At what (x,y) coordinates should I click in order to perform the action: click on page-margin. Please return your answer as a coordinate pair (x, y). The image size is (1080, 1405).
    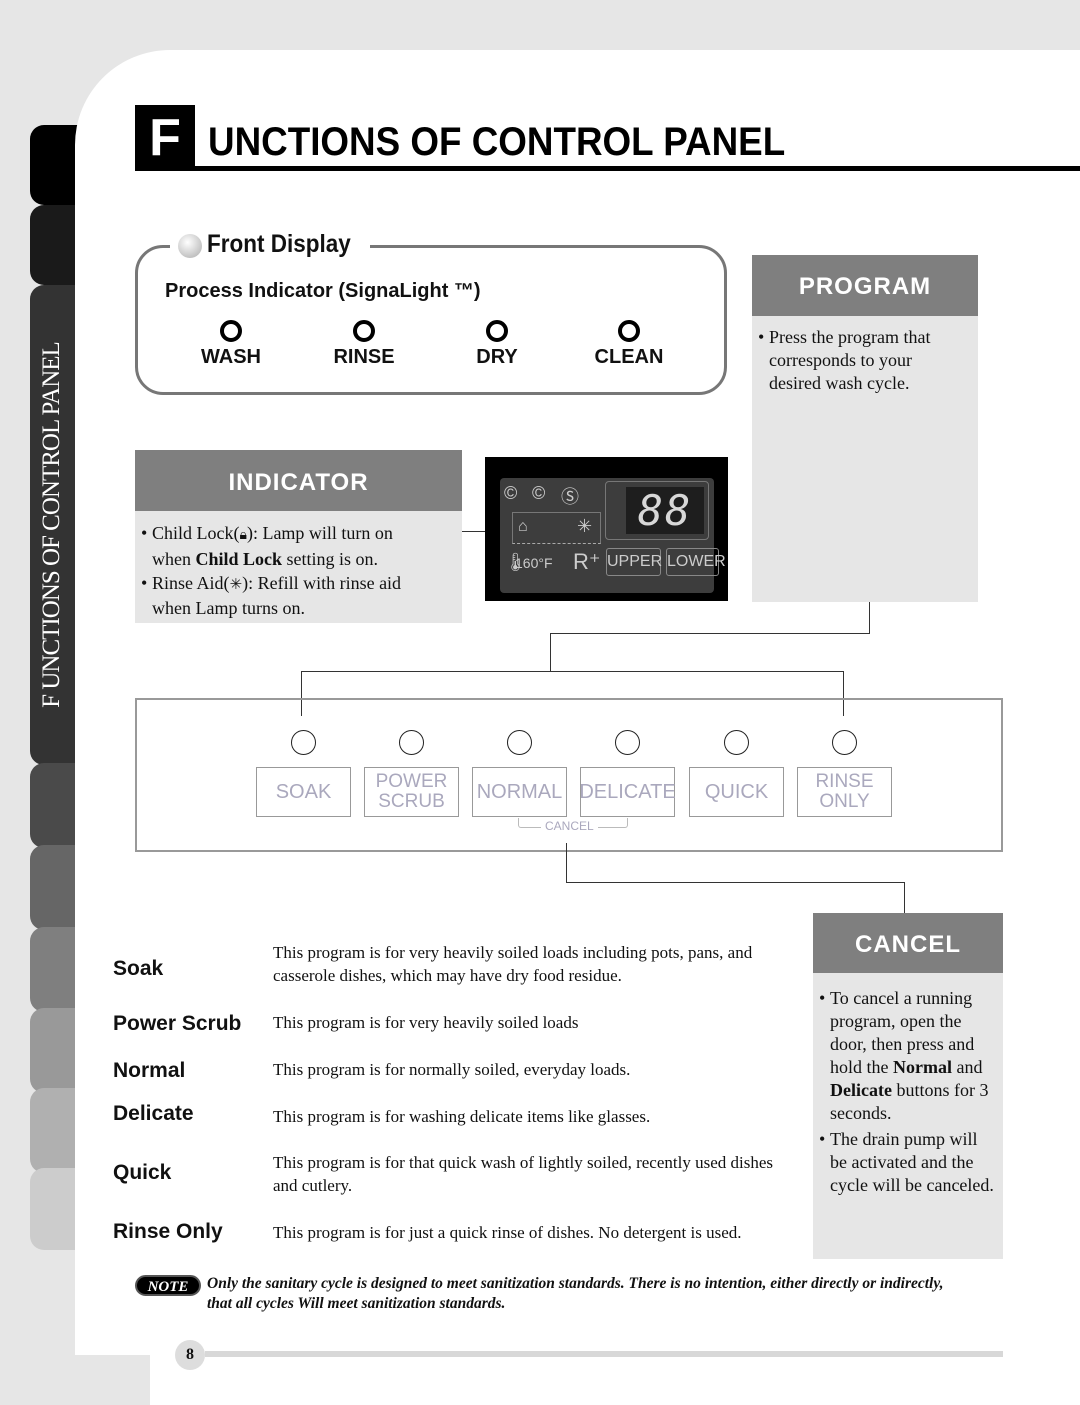
    Looking at the image, I should click on (75, 1380).